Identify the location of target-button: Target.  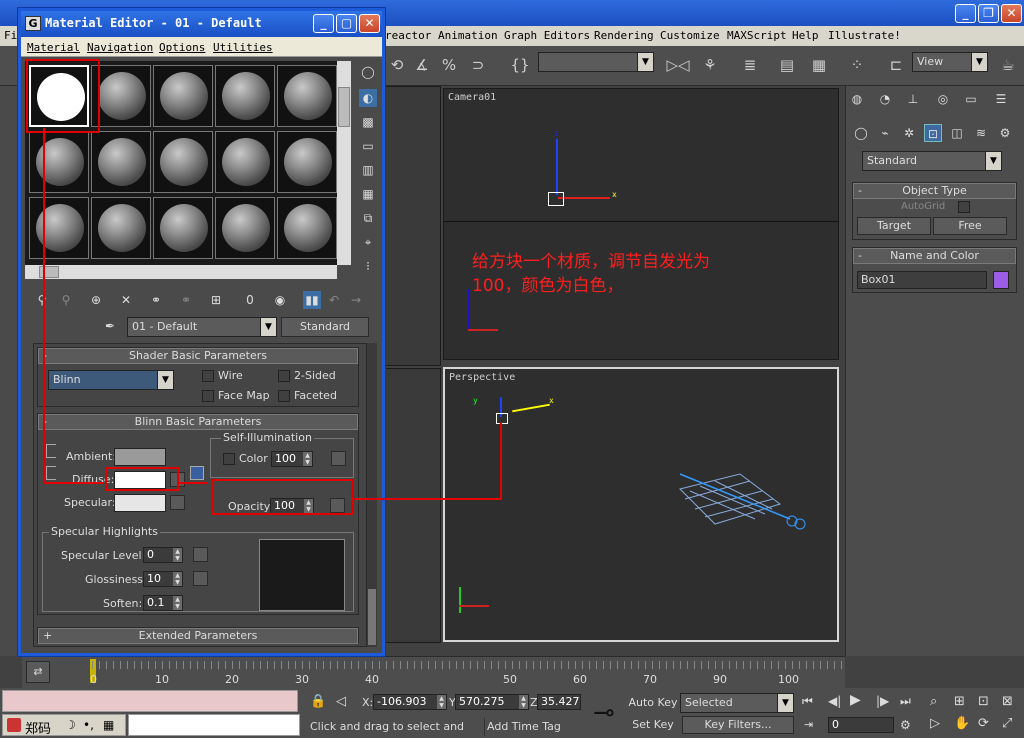
(894, 226).